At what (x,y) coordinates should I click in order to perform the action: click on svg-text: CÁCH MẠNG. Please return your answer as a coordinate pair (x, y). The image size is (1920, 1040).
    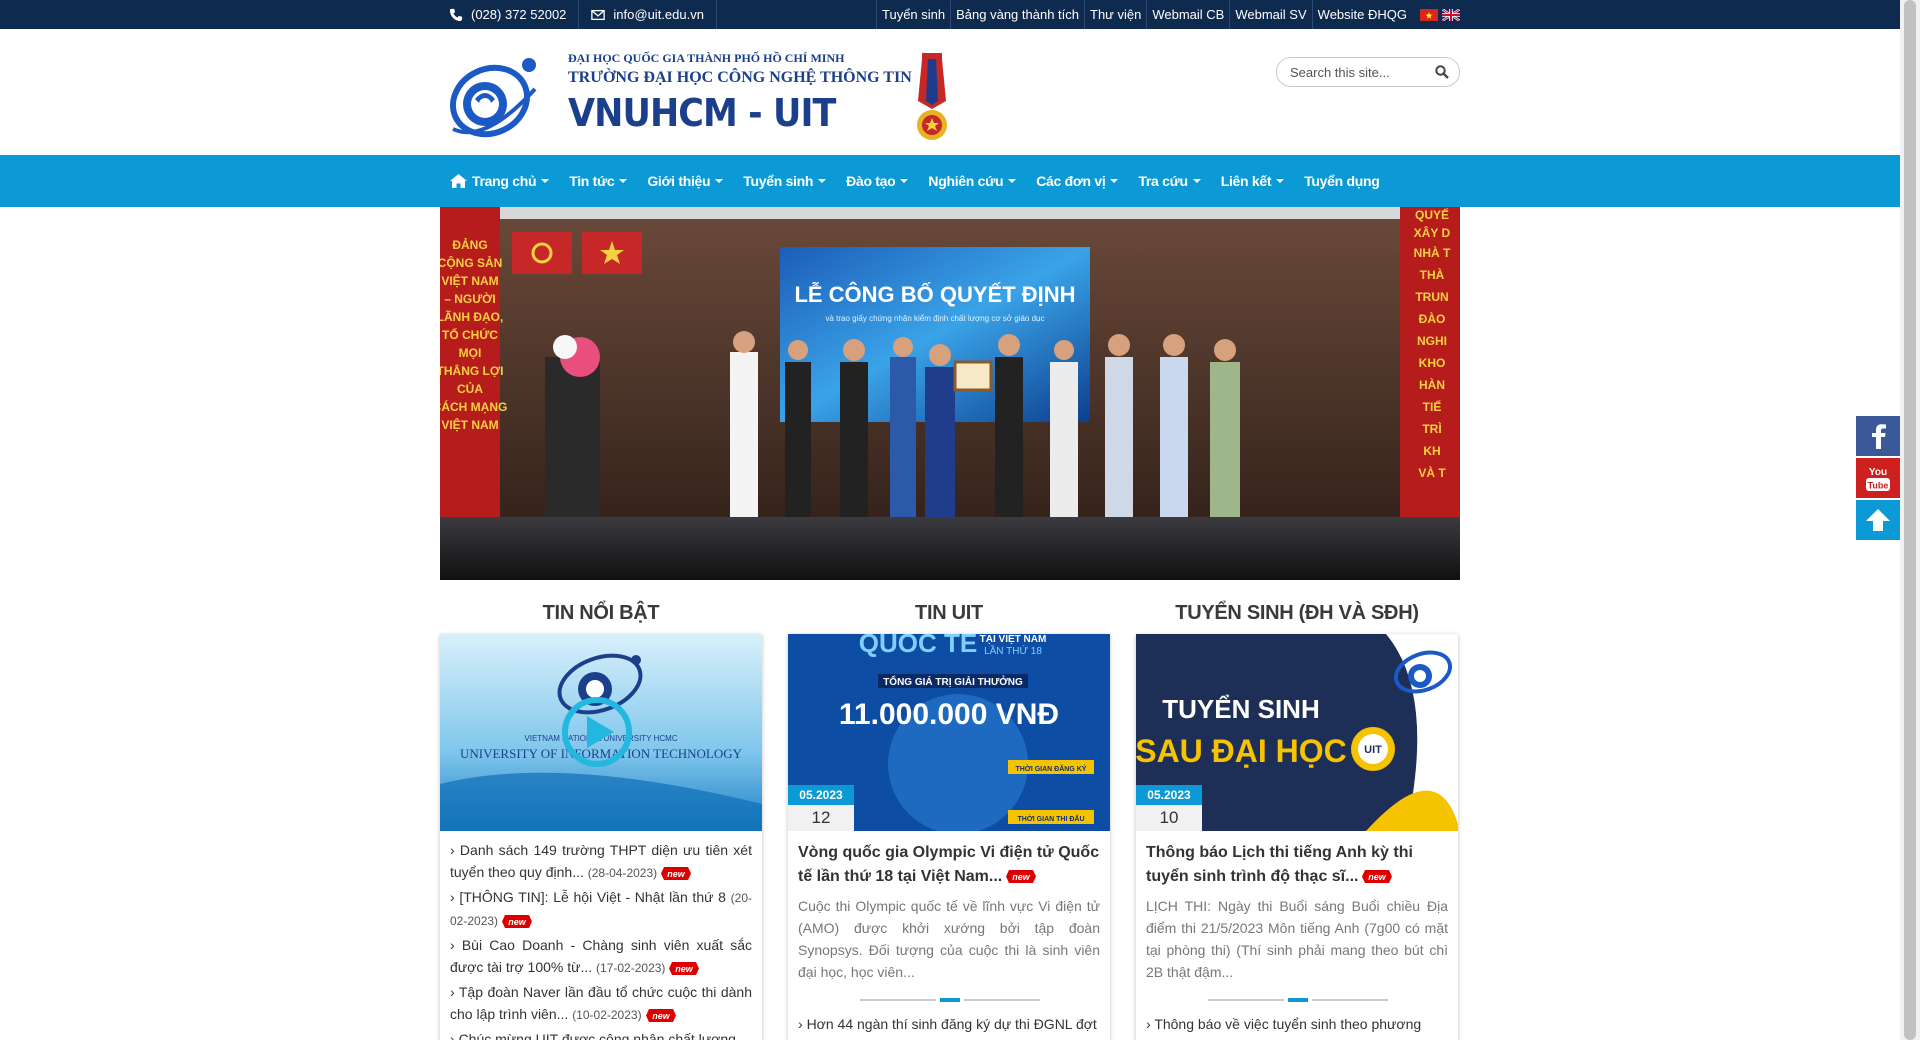
    Looking at the image, I should click on (473, 406).